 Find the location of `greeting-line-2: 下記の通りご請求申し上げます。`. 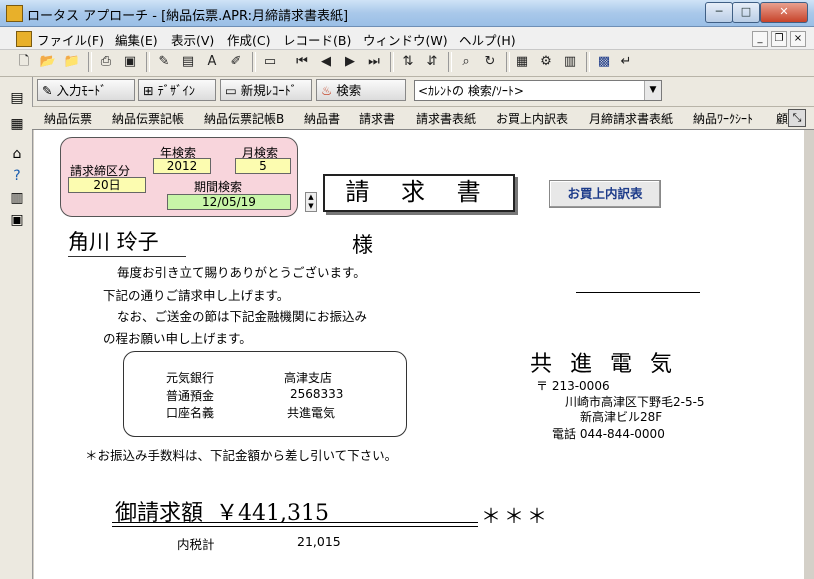

greeting-line-2: 下記の通りご請求申し上げます。 is located at coordinates (196, 295).